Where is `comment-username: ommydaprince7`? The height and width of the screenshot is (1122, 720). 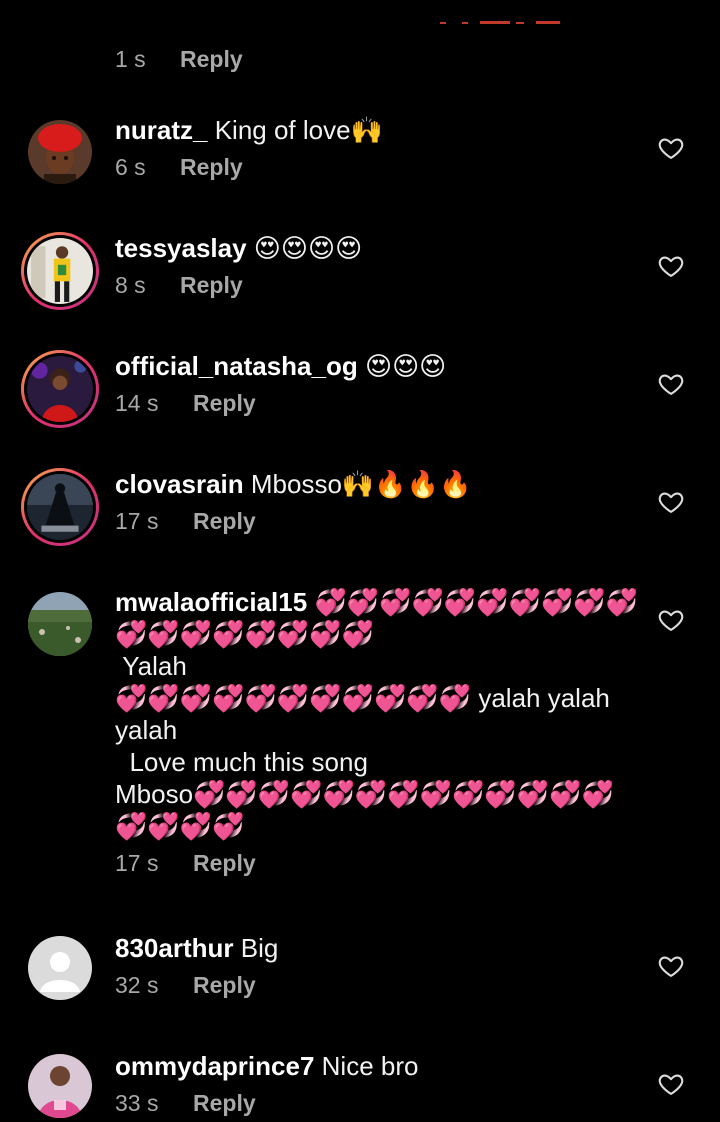
comment-username: ommydaprince7 is located at coordinates (214, 1066).